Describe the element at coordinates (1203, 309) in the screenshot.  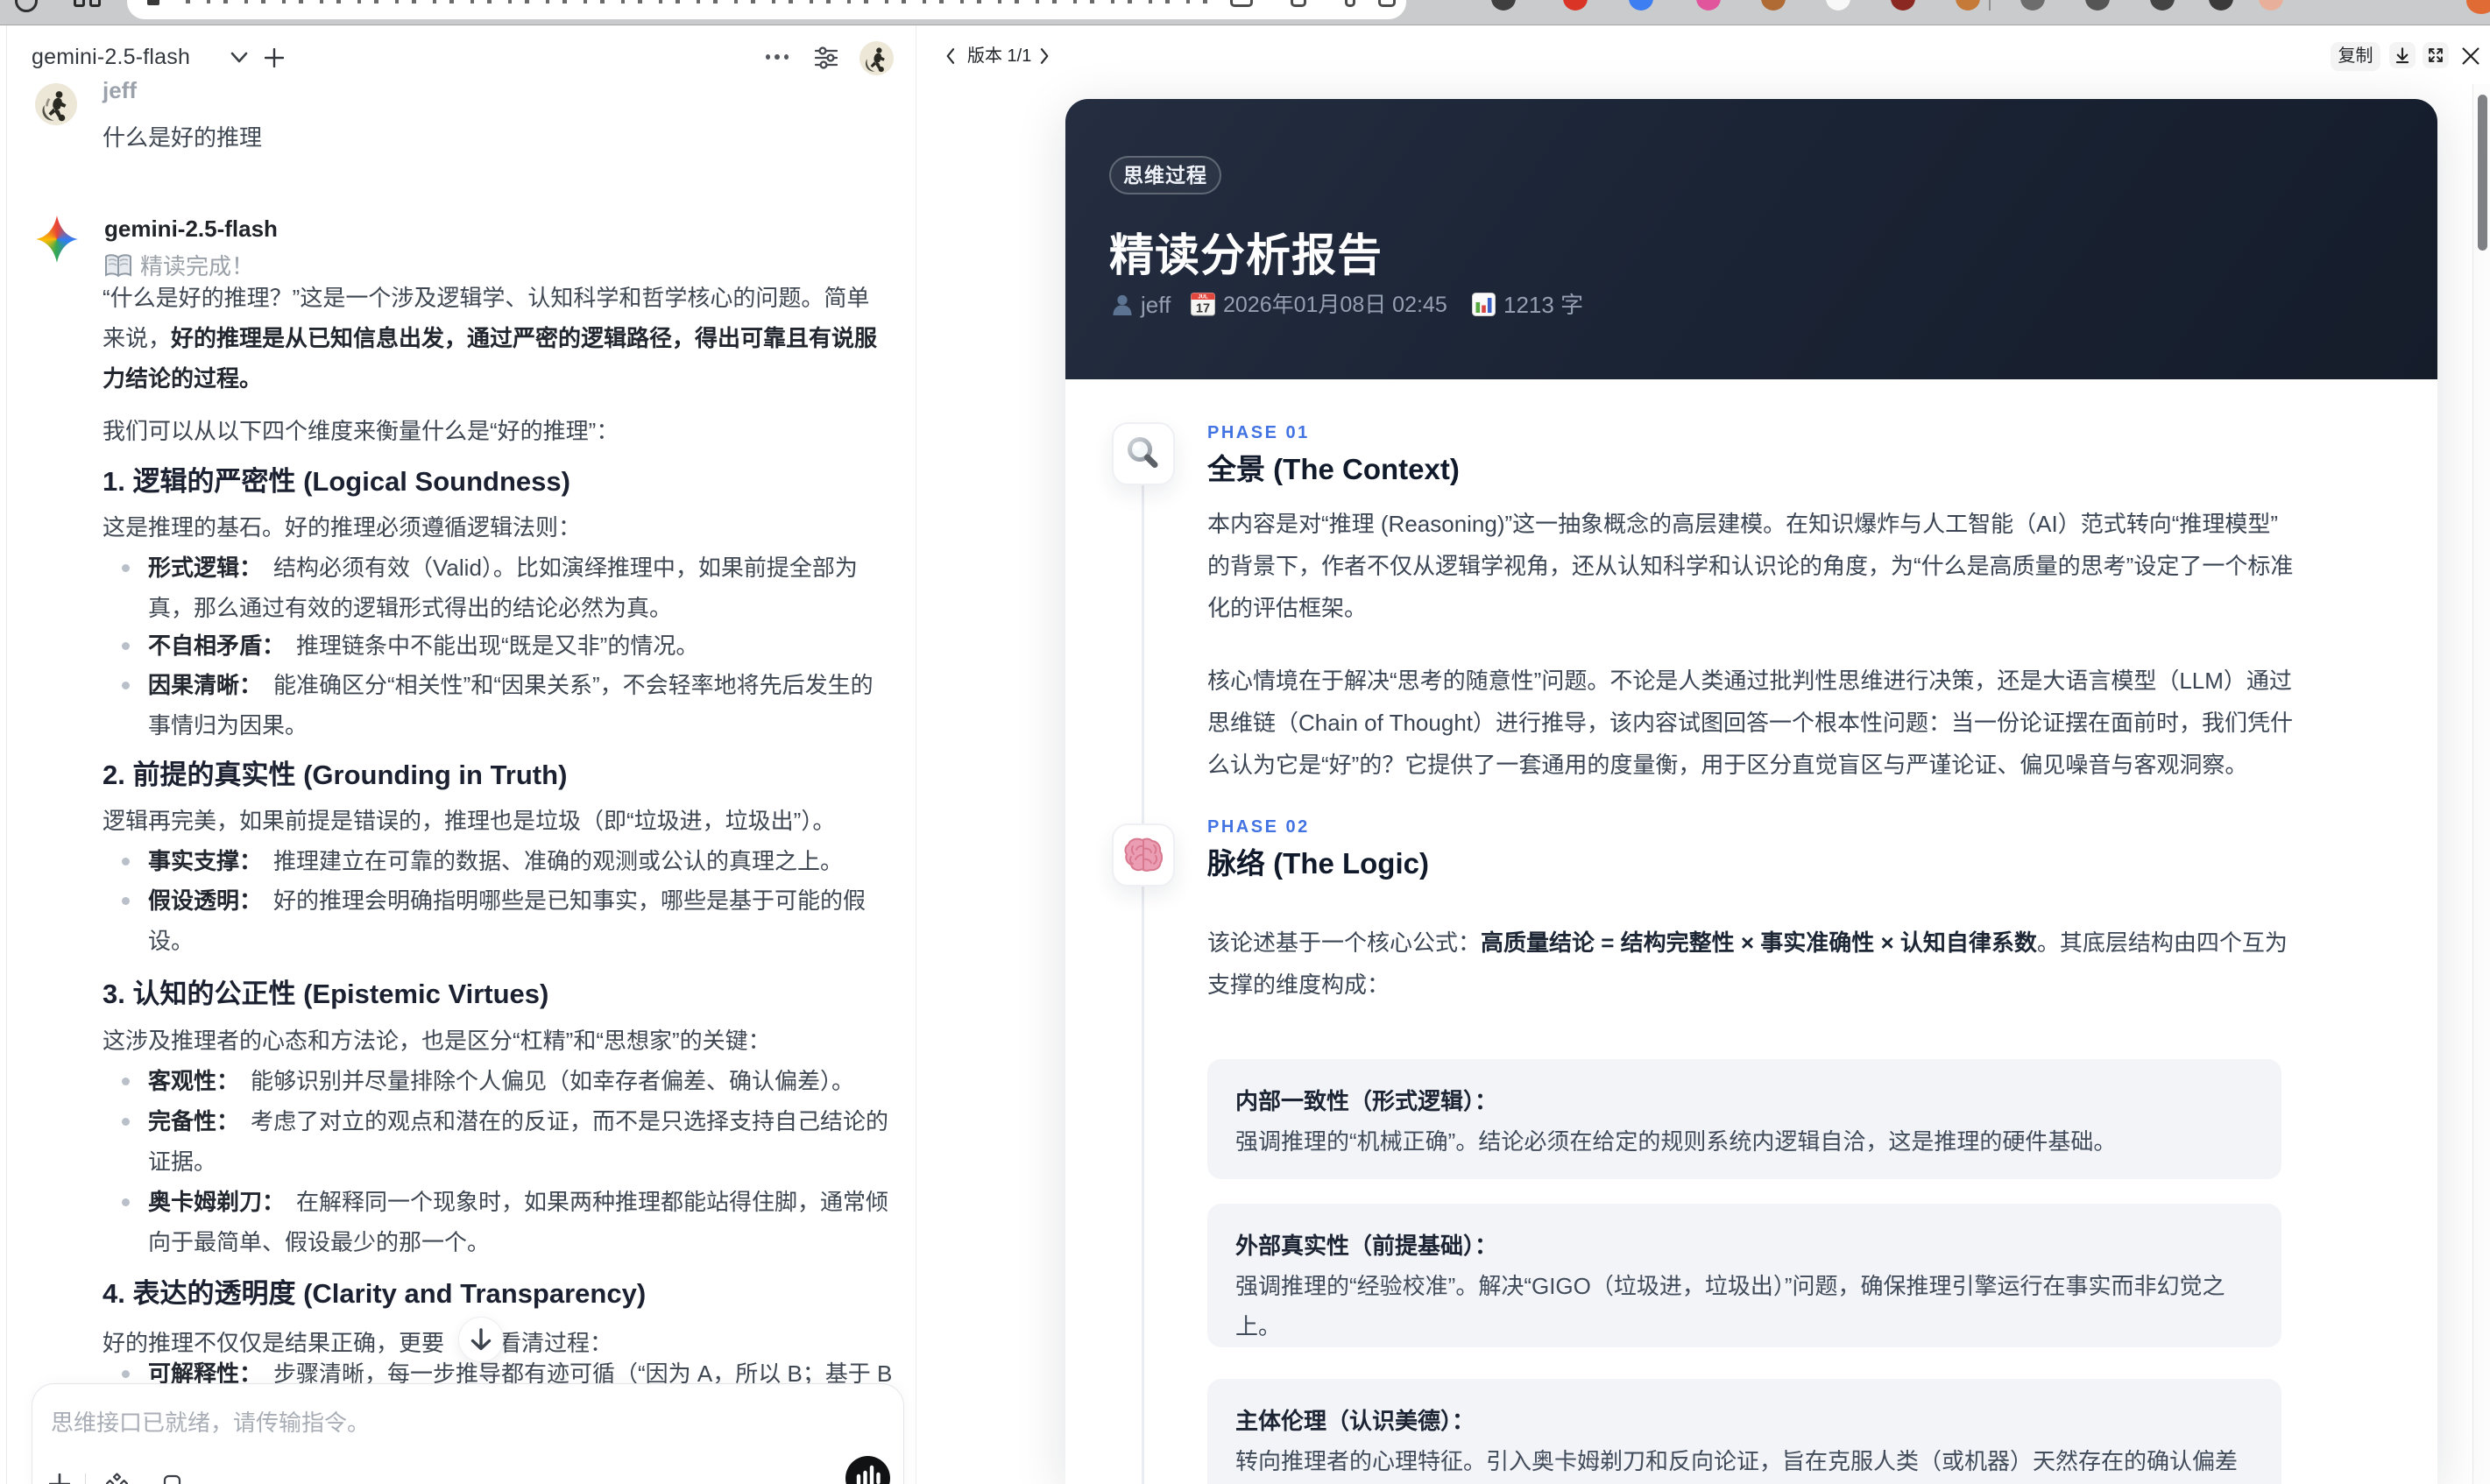
I see `svg-text: 17` at that location.